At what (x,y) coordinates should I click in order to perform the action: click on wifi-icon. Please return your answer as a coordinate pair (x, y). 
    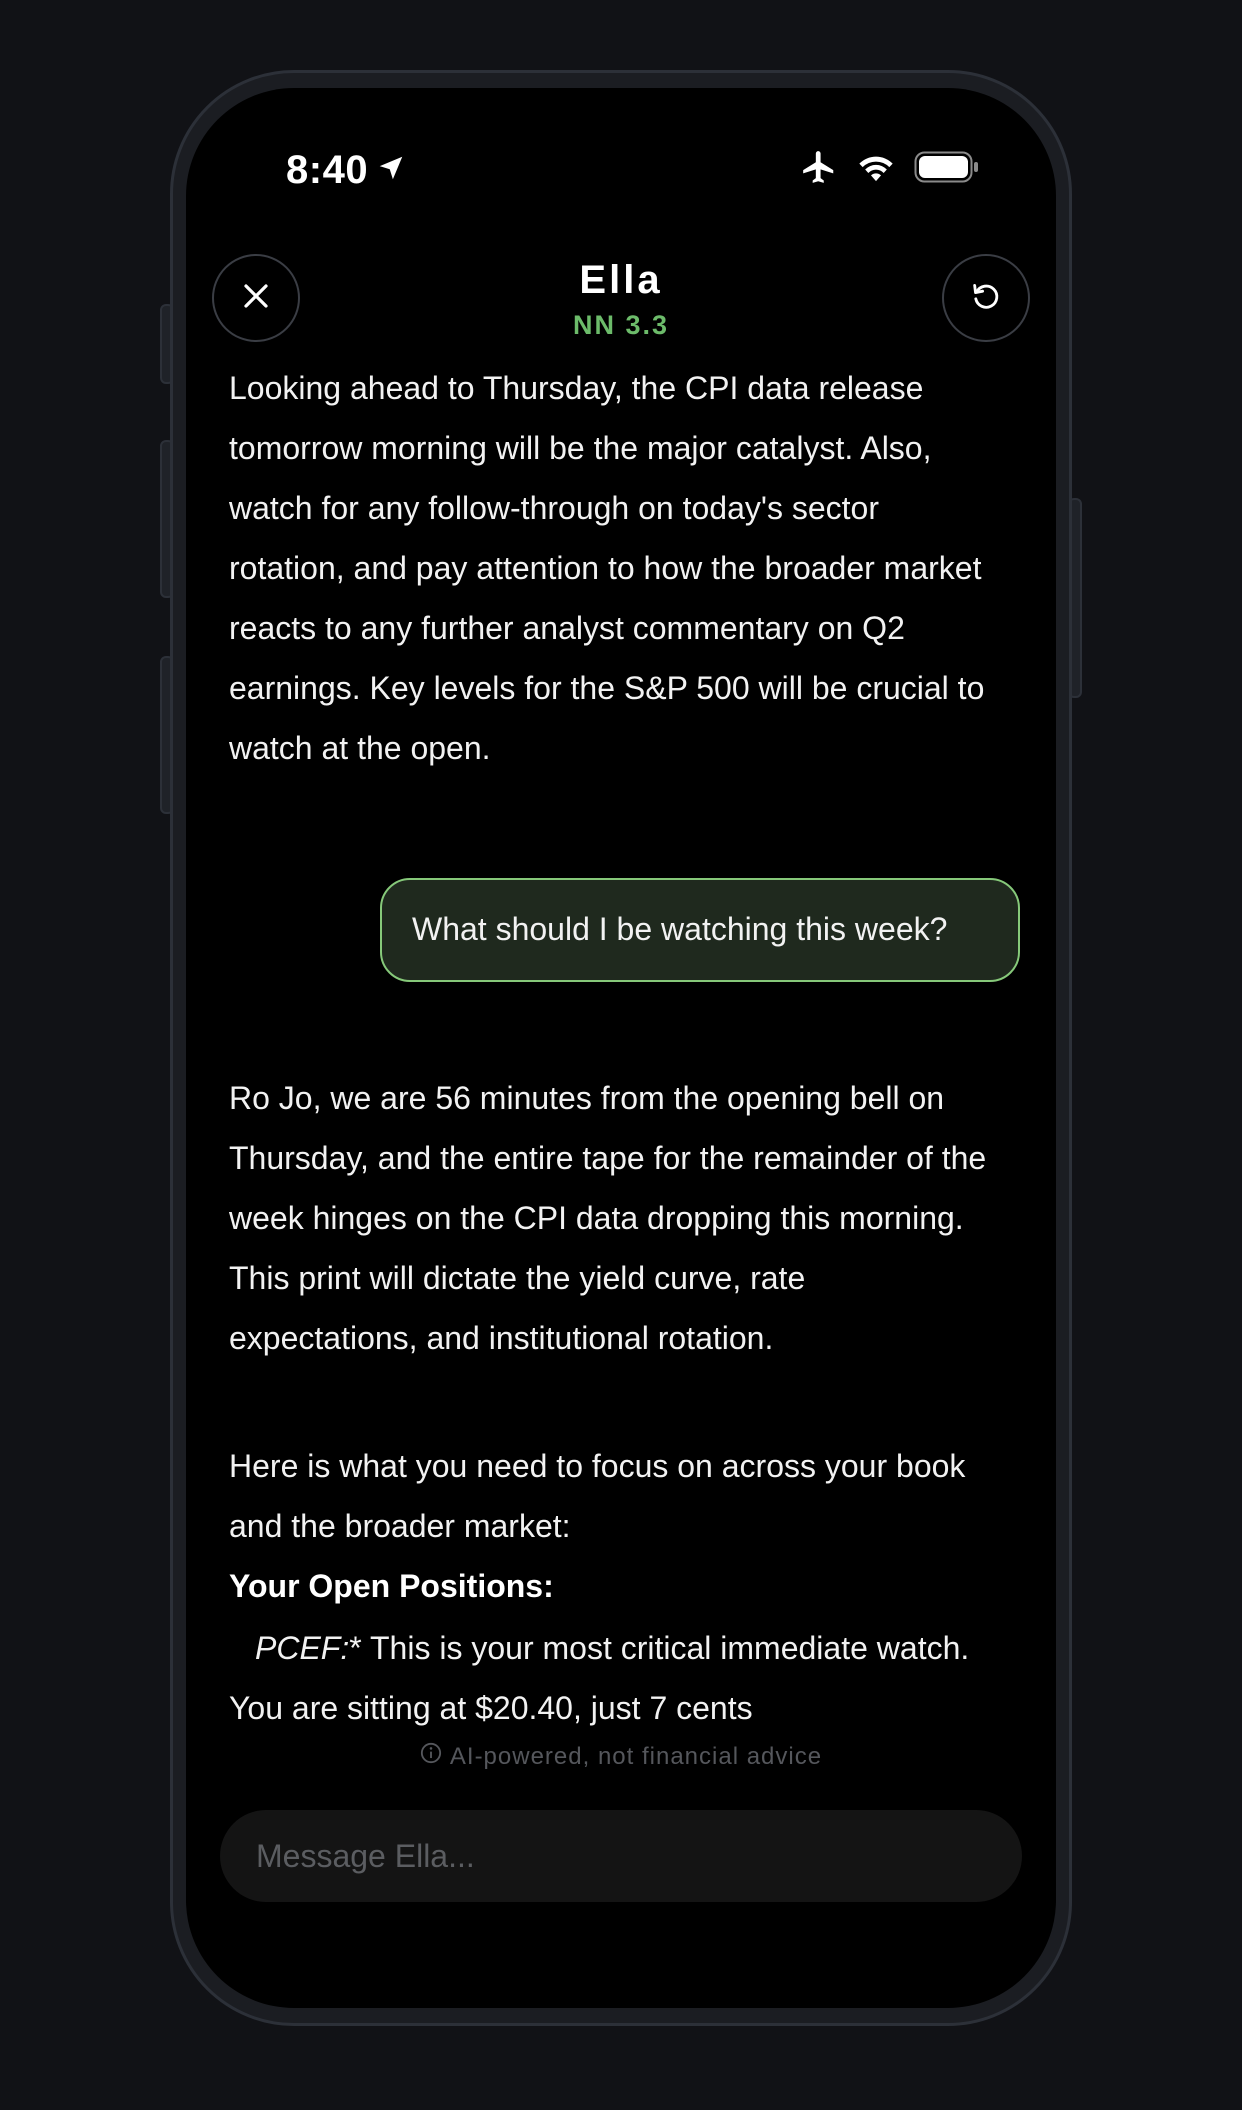
    Looking at the image, I should click on (876, 169).